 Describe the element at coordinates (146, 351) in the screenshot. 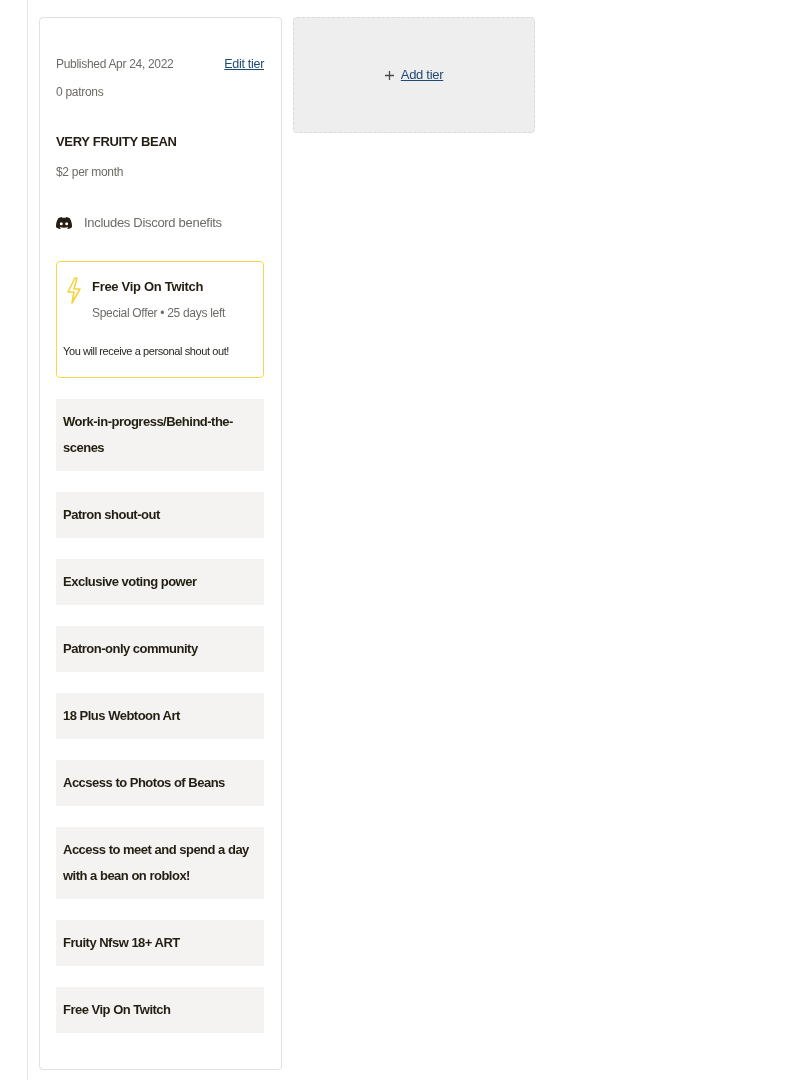

I see `offer-description: You will receive a personal shout out!` at that location.